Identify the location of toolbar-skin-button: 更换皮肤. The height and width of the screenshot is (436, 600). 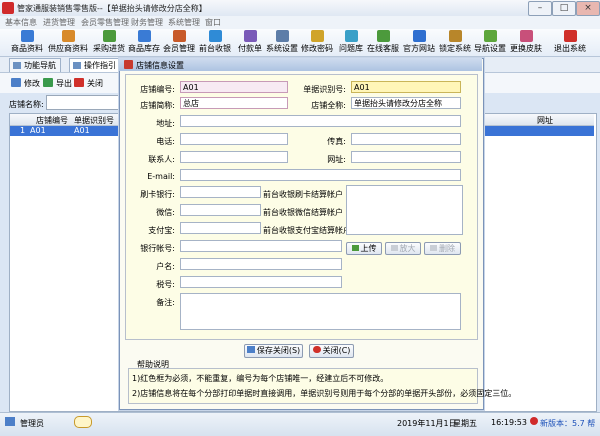
(526, 42).